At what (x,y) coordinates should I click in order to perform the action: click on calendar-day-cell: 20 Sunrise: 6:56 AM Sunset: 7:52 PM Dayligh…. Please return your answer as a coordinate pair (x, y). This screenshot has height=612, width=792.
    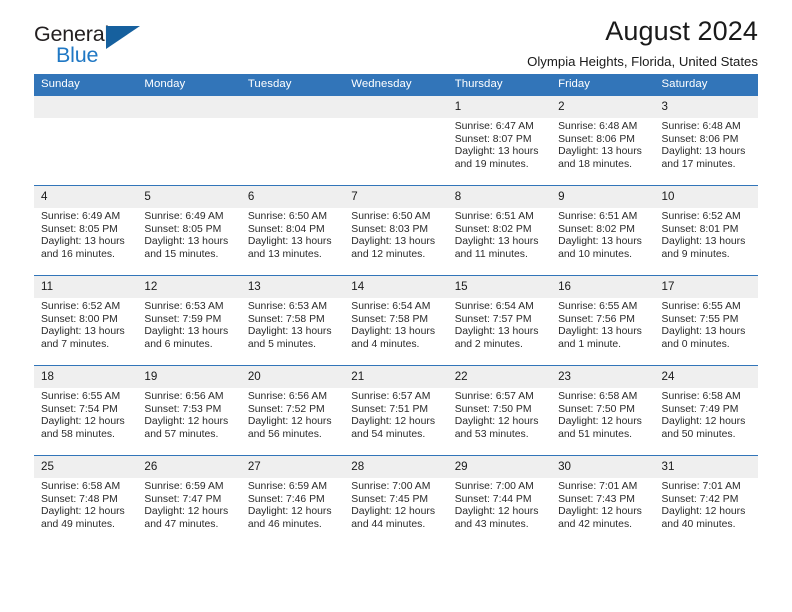
    Looking at the image, I should click on (292, 410).